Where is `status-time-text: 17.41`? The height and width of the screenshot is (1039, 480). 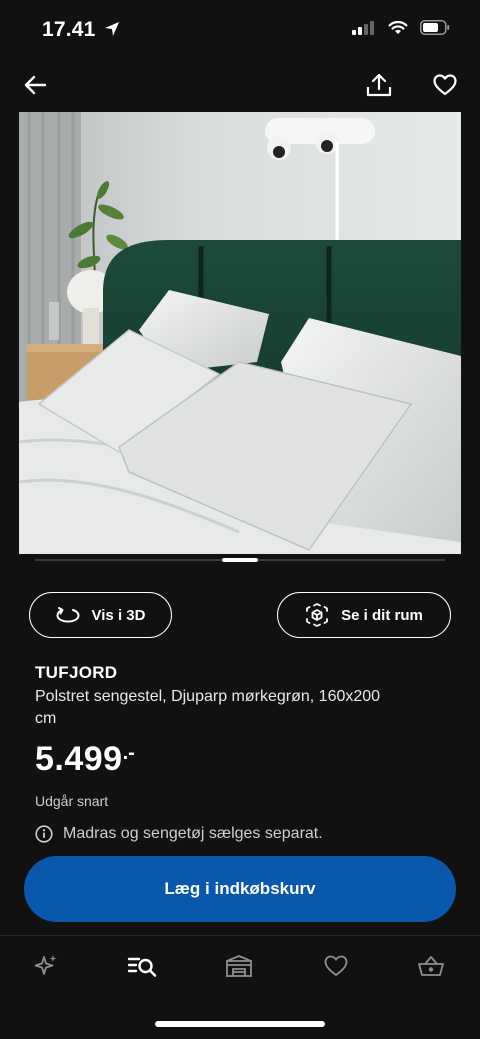
status-time-text: 17.41 is located at coordinates (69, 29).